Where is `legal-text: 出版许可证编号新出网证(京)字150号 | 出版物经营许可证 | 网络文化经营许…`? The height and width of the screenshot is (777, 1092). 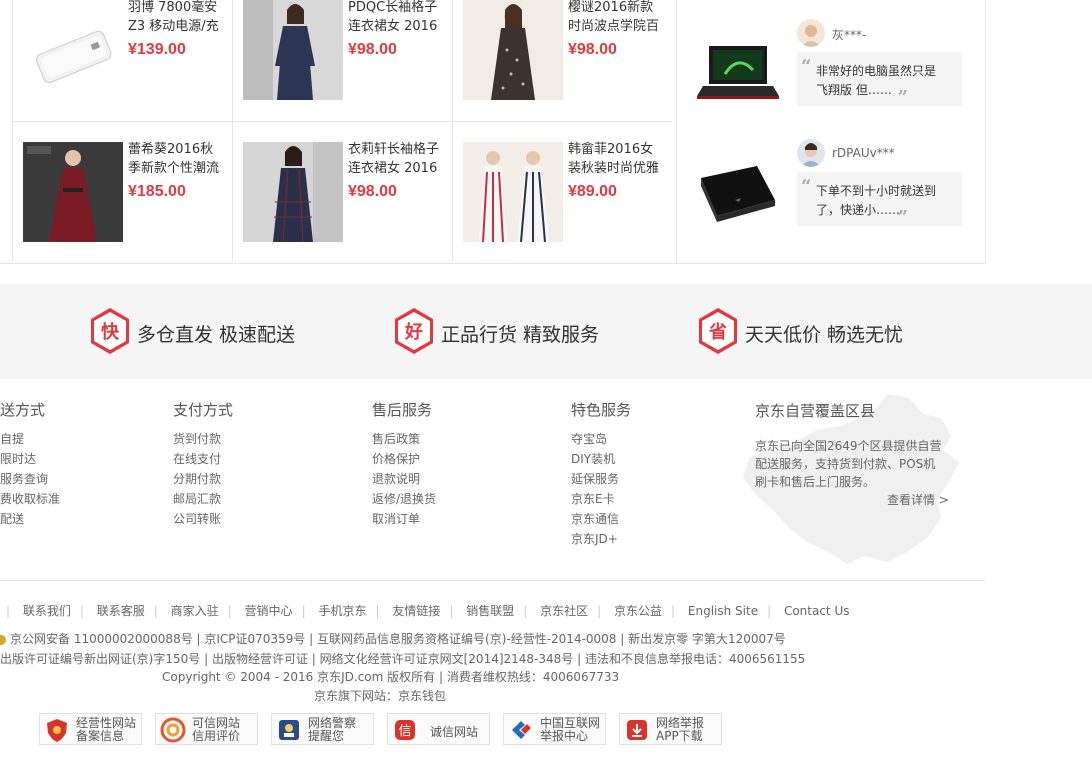 legal-text: 出版许可证编号新出网证(京)字150号 | 出版物经营许可证 | 网络文化经营许… is located at coordinates (402, 658).